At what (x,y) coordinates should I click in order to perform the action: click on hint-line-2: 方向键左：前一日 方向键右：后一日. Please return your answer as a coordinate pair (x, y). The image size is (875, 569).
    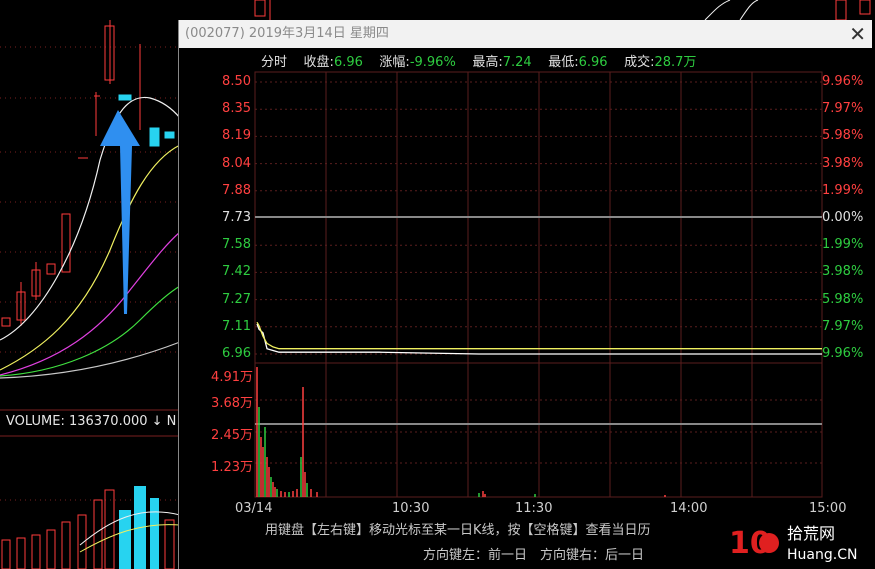
    Looking at the image, I should click on (534, 555).